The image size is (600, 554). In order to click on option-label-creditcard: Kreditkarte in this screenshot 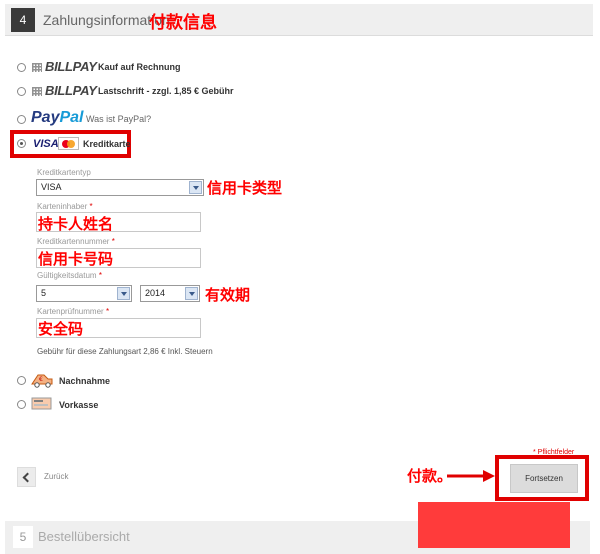, I will do `click(107, 144)`.